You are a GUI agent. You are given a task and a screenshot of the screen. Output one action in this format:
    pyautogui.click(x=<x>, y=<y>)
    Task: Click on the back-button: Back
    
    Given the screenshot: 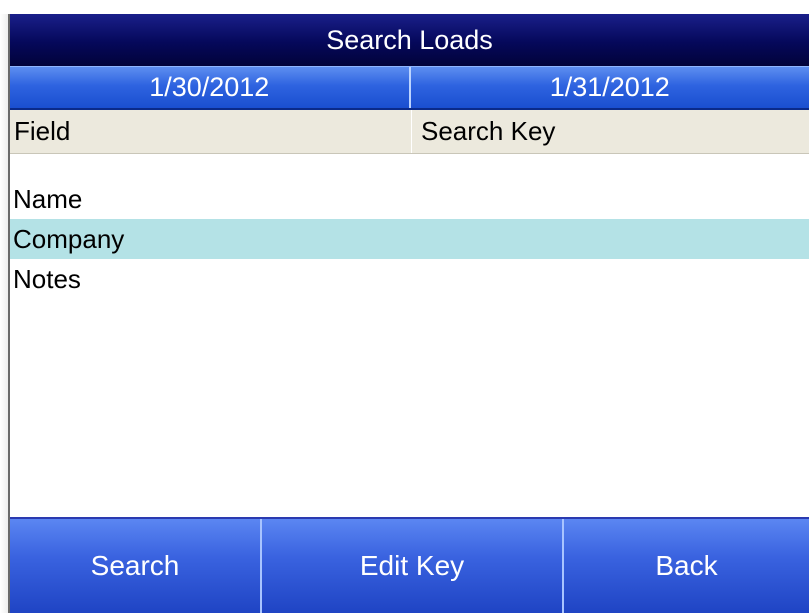 What is the action you would take?
    pyautogui.click(x=686, y=566)
    